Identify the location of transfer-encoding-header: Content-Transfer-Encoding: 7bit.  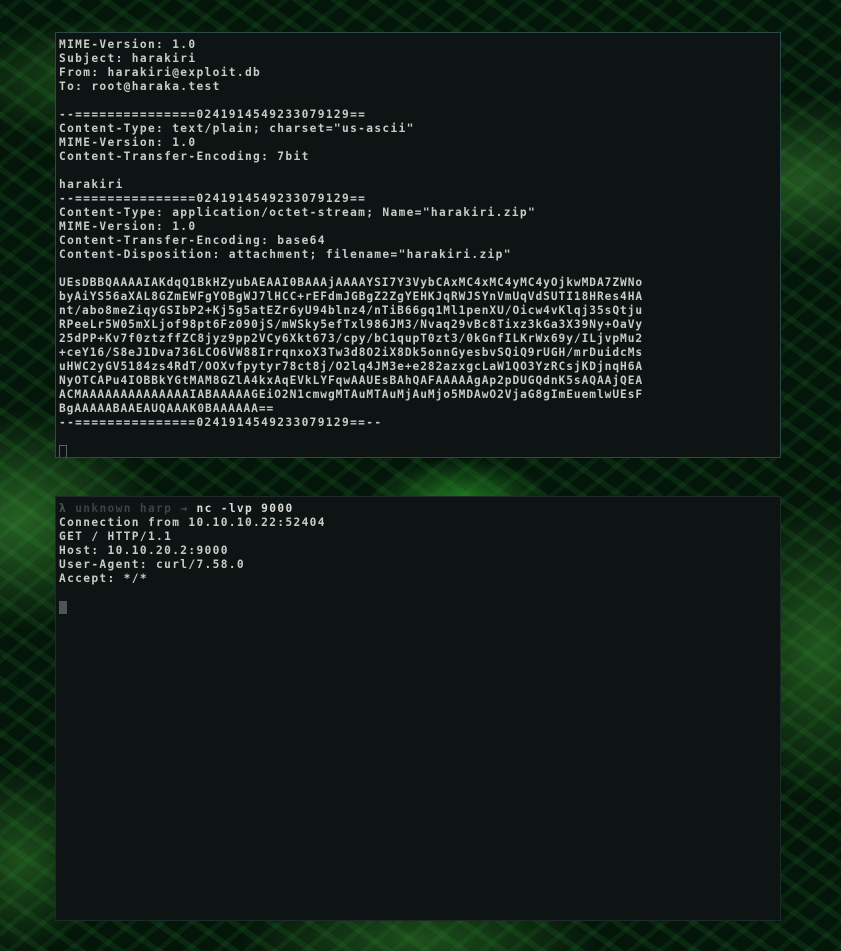
(184, 156).